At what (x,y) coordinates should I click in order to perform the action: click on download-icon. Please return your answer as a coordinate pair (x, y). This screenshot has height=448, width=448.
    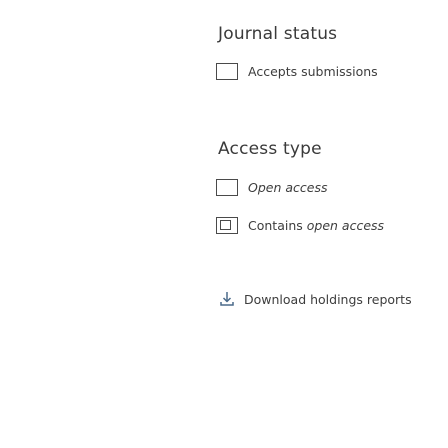
    Looking at the image, I should click on (227, 299).